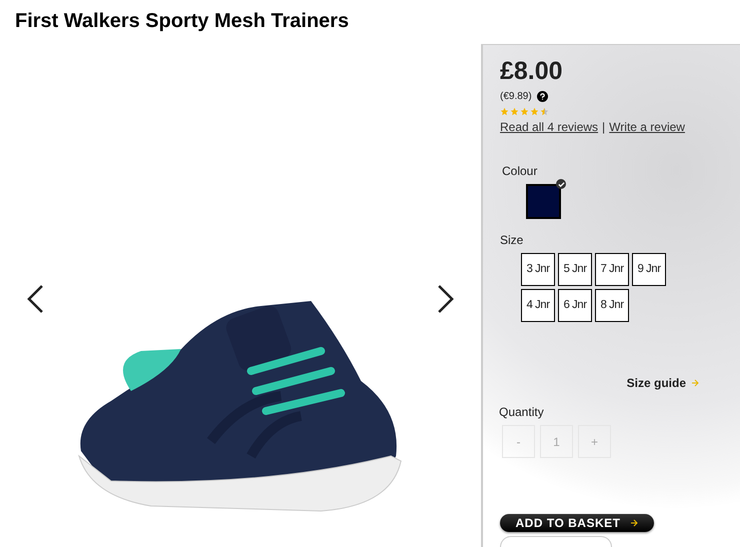  Describe the element at coordinates (532, 71) in the screenshot. I see `price: £8.00` at that location.